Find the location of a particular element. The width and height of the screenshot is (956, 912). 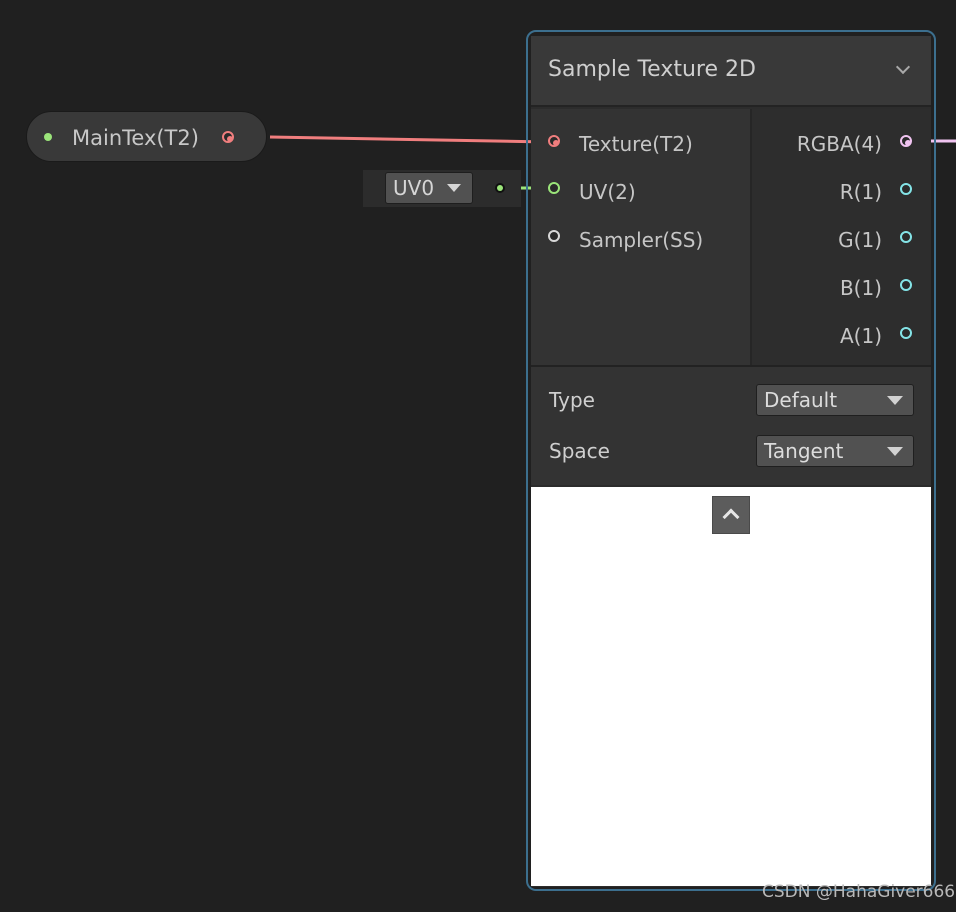

space-label: Space is located at coordinates (579, 451).